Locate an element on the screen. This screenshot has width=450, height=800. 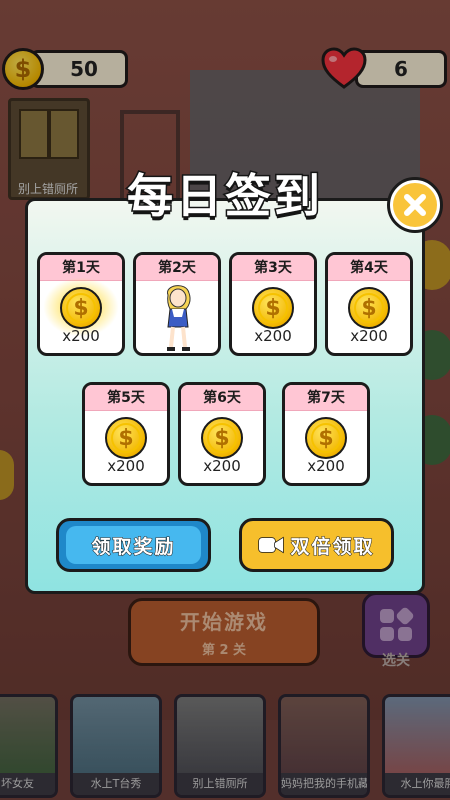
day-4-card: 第4天 $ x200 is located at coordinates (369, 304).